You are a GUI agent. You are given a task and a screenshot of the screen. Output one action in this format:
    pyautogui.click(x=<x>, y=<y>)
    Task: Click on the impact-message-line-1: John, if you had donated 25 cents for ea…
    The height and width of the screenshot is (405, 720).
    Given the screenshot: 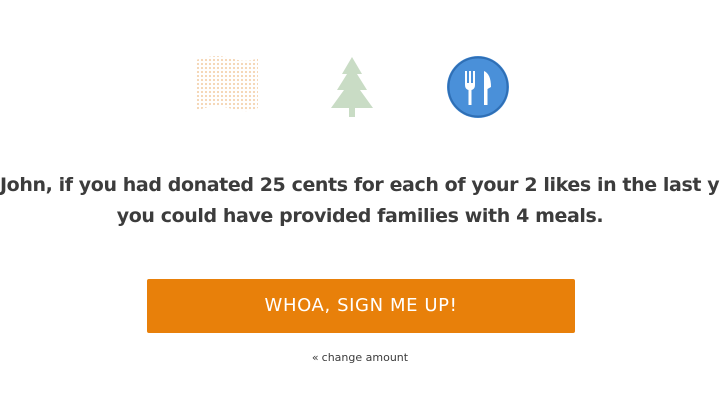 What is the action you would take?
    pyautogui.click(x=360, y=185)
    